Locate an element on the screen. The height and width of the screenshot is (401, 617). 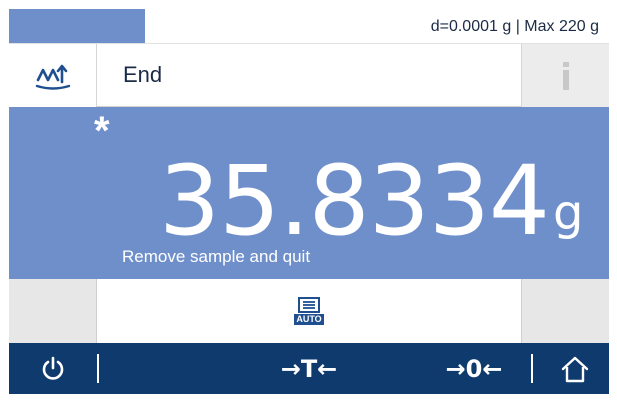
zero-icon: →0← is located at coordinates (474, 368).